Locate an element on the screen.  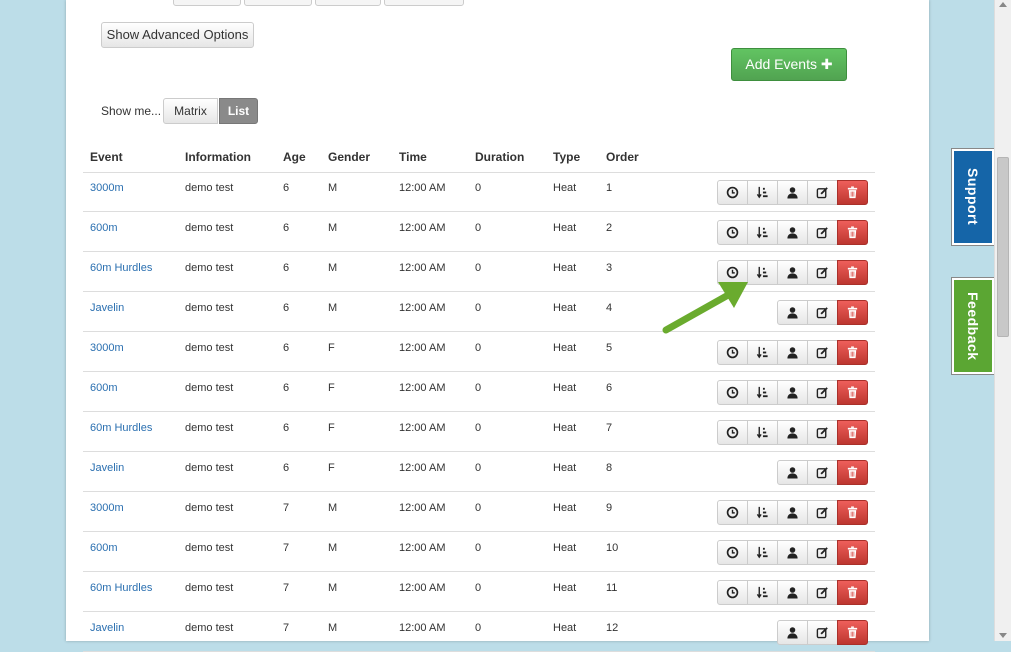
row-actions is located at coordinates (822, 632).